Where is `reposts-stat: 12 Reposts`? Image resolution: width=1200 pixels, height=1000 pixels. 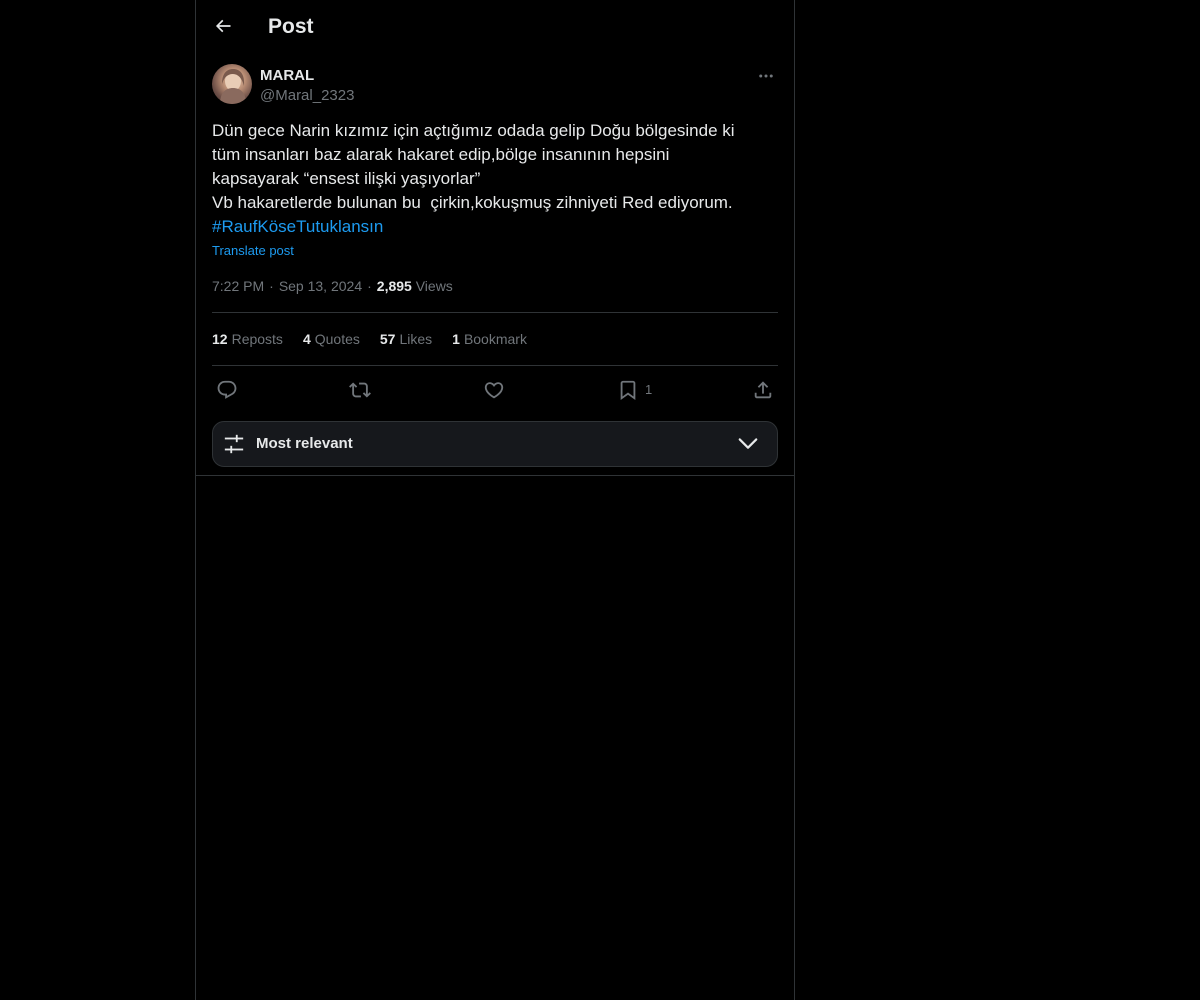
reposts-stat: 12 Reposts is located at coordinates (247, 339).